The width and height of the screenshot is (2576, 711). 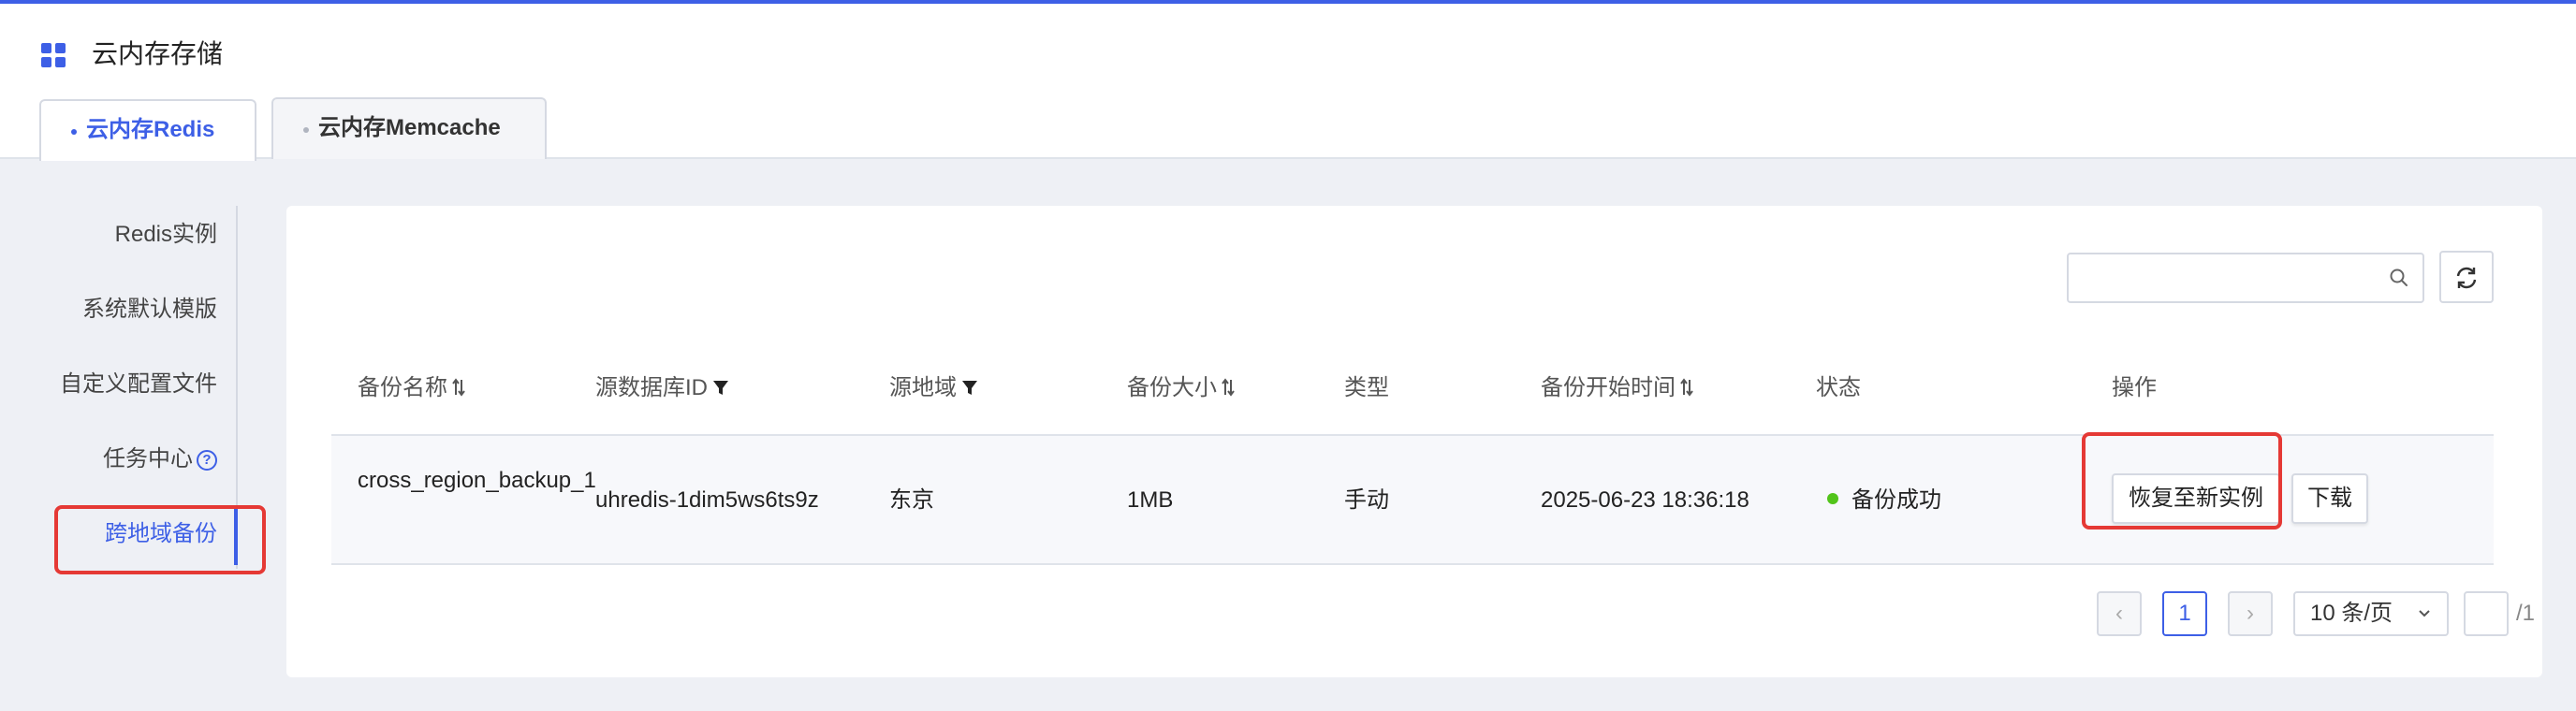 What do you see at coordinates (2250, 613) in the screenshot?
I see `next-page-button: ›` at bounding box center [2250, 613].